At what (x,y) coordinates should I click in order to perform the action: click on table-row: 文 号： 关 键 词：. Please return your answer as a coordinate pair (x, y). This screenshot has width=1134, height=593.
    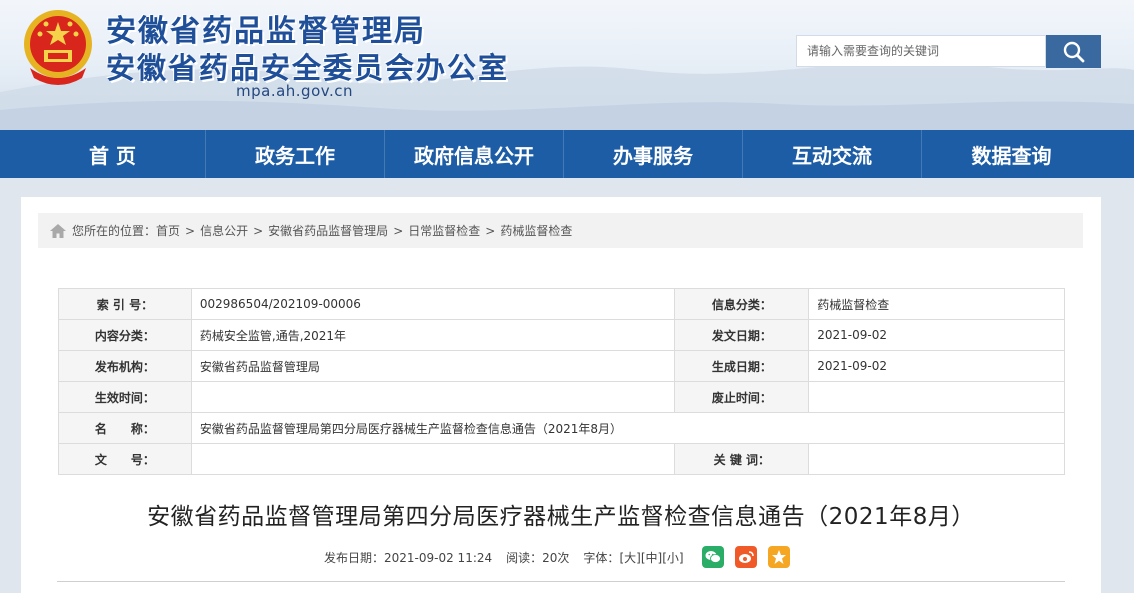
    Looking at the image, I should click on (561, 459).